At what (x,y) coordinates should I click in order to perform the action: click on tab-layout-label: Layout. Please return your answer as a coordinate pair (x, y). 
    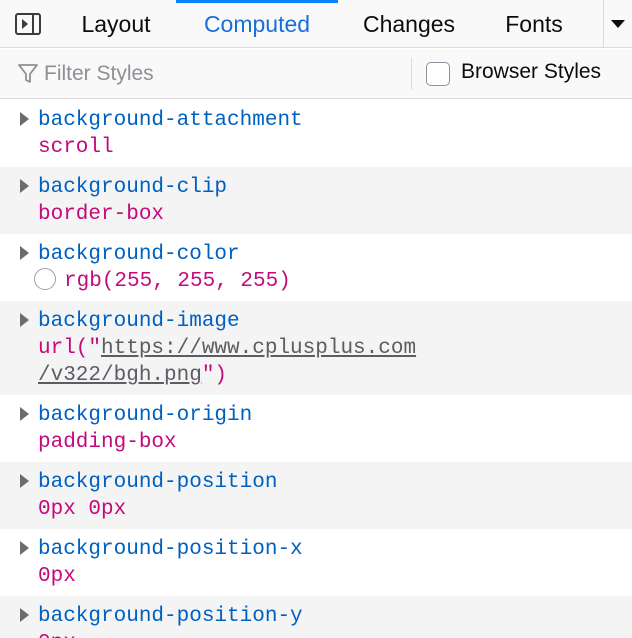
    Looking at the image, I should click on (116, 23).